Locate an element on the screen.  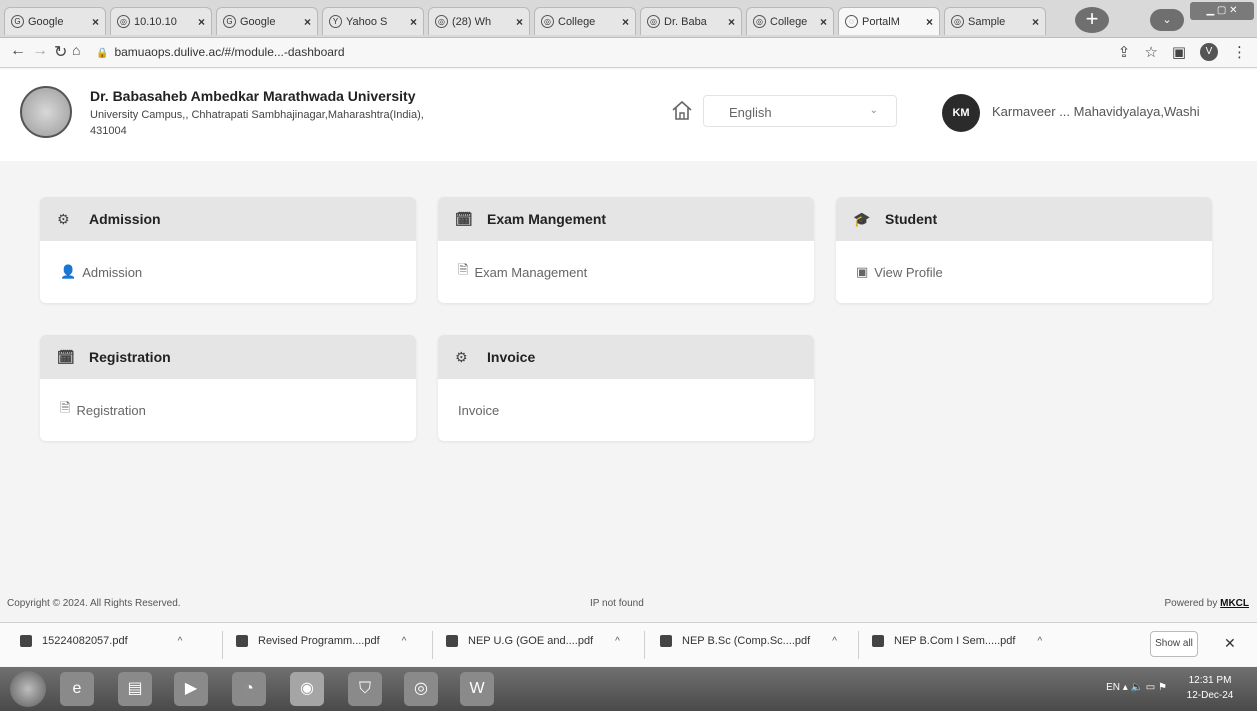
language-select: English ⌄ is located at coordinates (800, 111).